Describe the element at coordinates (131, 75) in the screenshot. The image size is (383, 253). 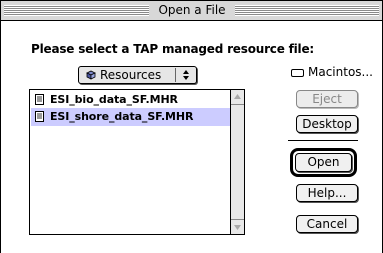
I see `folder-popup-label: Resources` at that location.